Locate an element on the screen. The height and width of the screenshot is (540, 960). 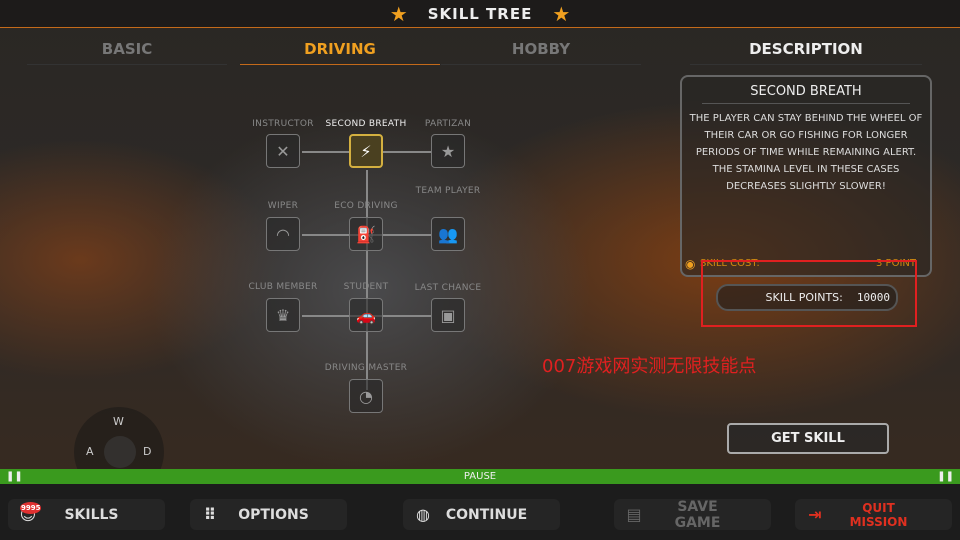
fuel-pump-icon: ⛽ is located at coordinates (366, 234).